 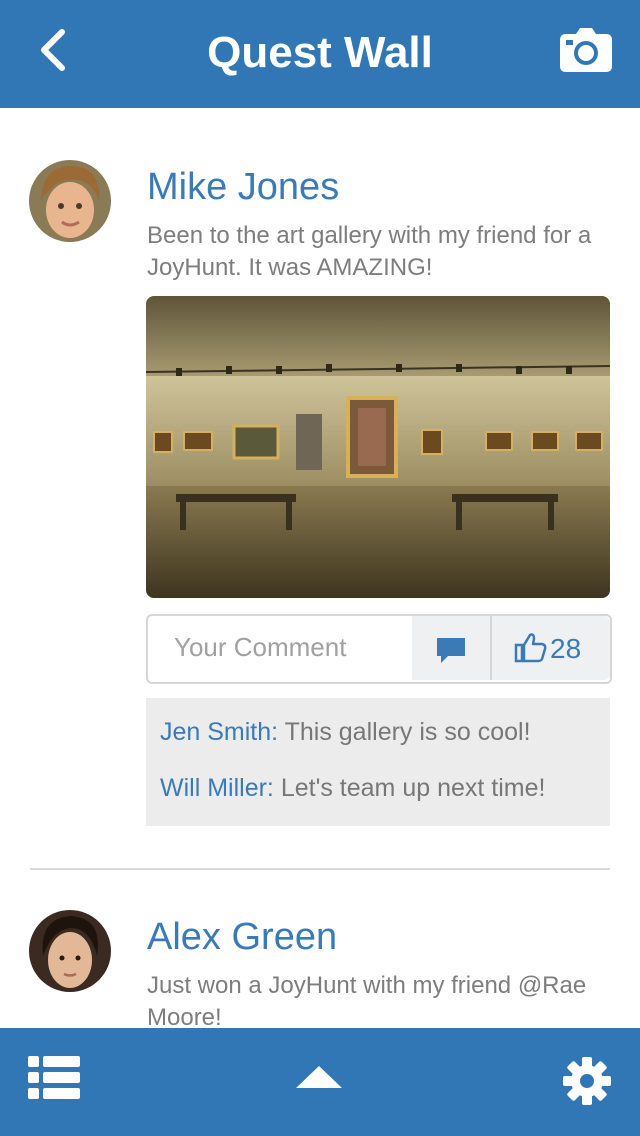 What do you see at coordinates (243, 187) in the screenshot?
I see `post-author: Mike Jones` at bounding box center [243, 187].